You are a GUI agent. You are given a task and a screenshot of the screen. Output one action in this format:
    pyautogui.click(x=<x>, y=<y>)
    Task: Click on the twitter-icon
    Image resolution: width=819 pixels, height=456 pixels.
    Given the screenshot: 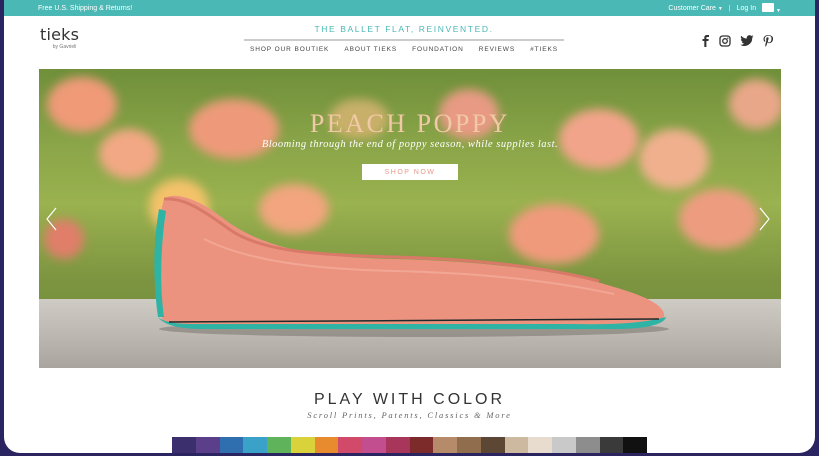 What is the action you would take?
    pyautogui.click(x=747, y=41)
    